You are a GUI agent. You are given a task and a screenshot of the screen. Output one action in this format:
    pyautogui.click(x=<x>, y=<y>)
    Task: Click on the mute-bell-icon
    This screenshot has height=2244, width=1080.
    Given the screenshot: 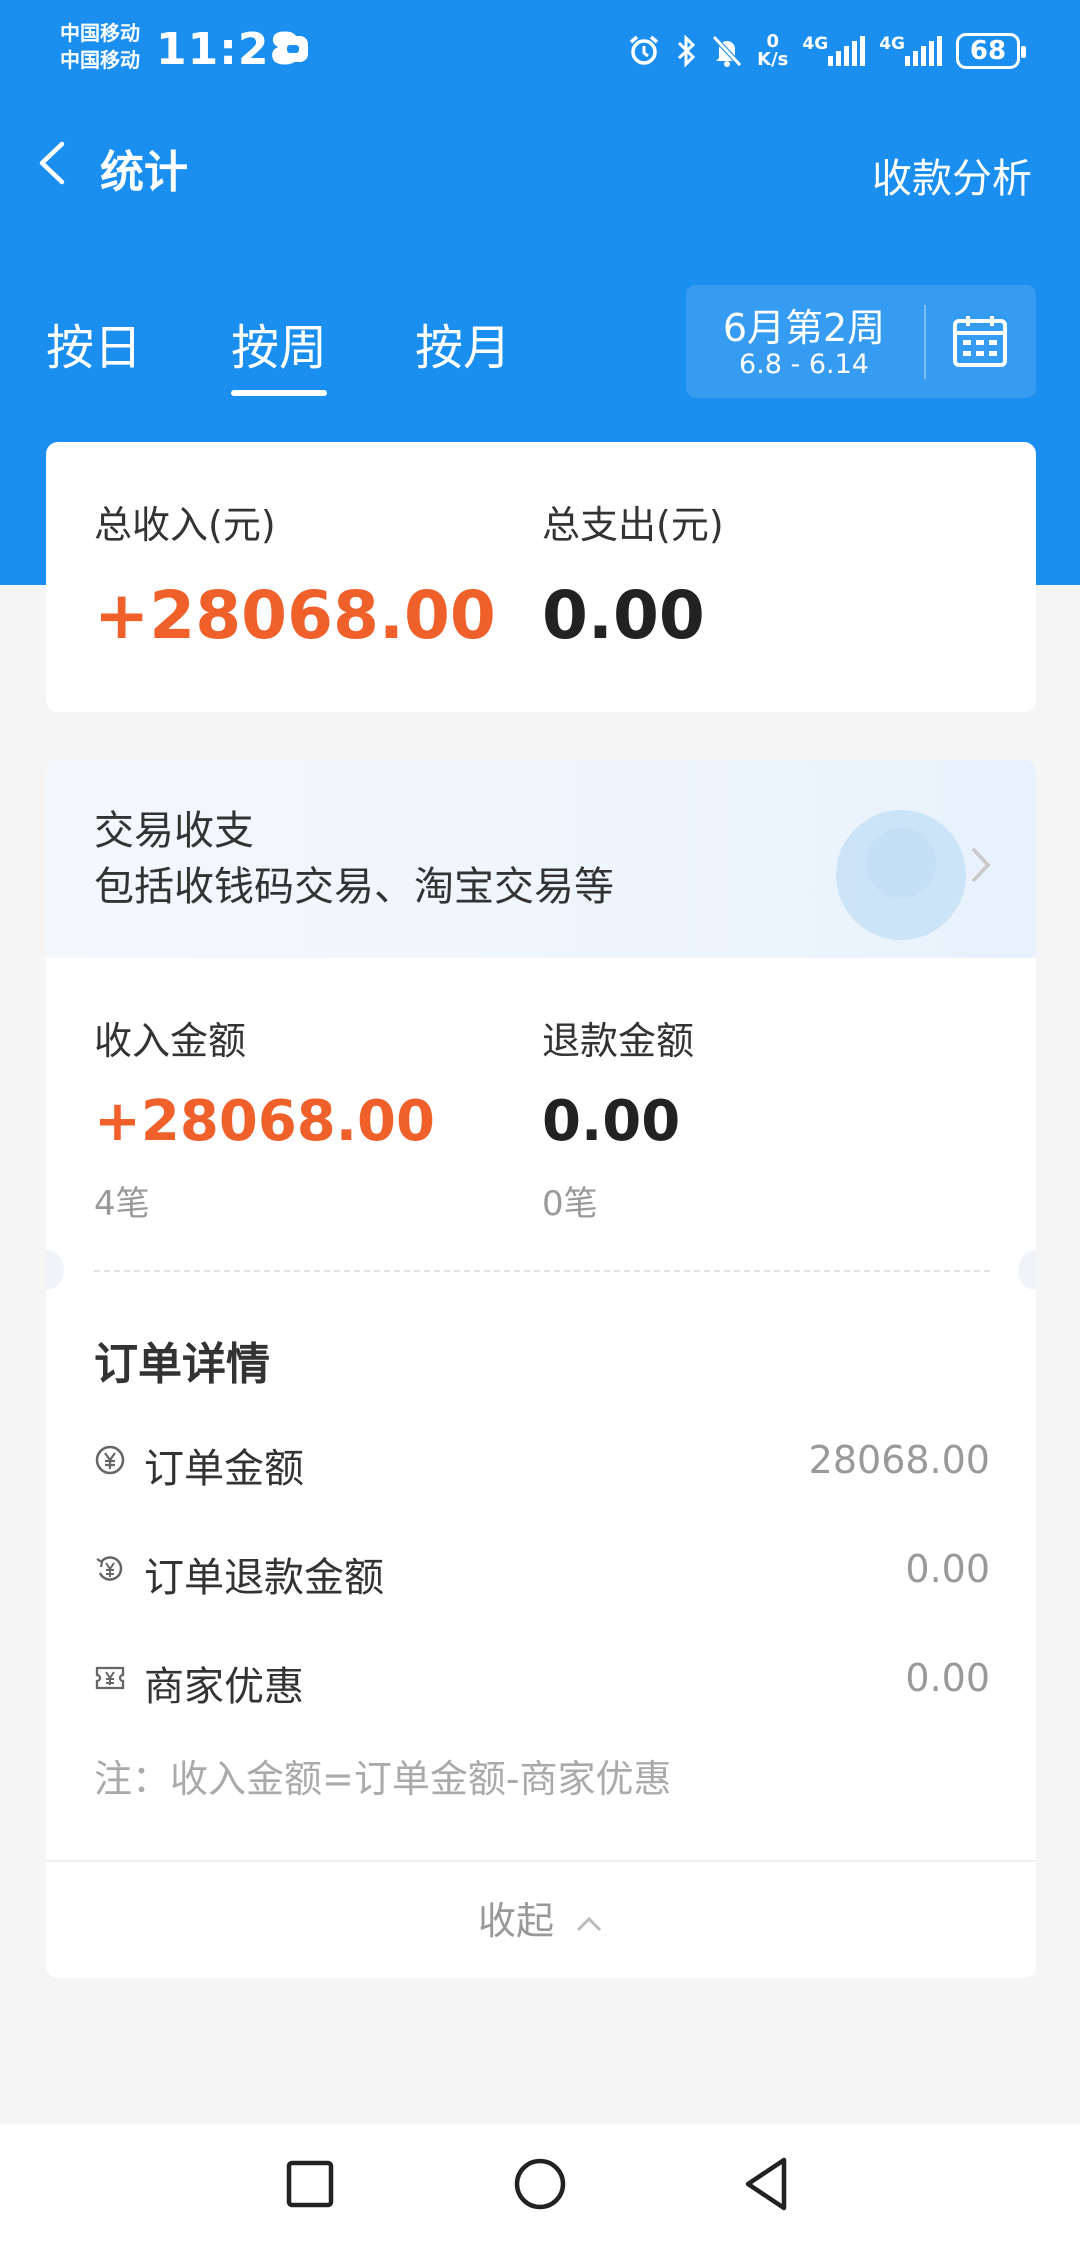 What is the action you would take?
    pyautogui.click(x=727, y=51)
    